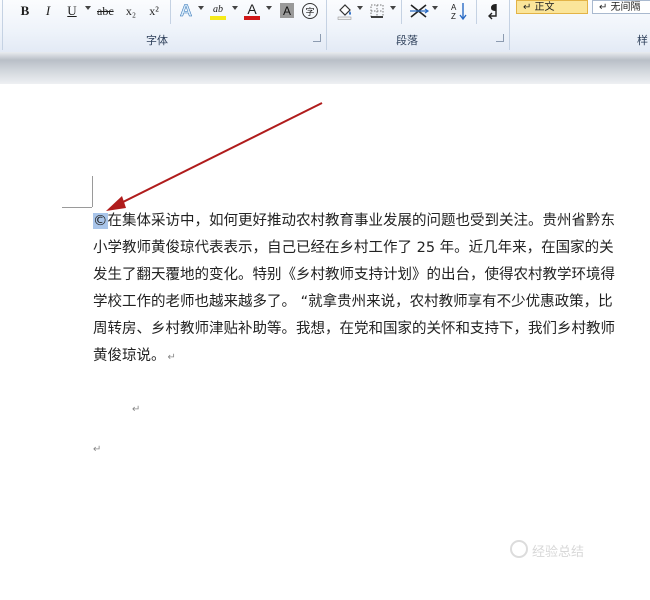  I want to click on annotation-arrow, so click(214, 156).